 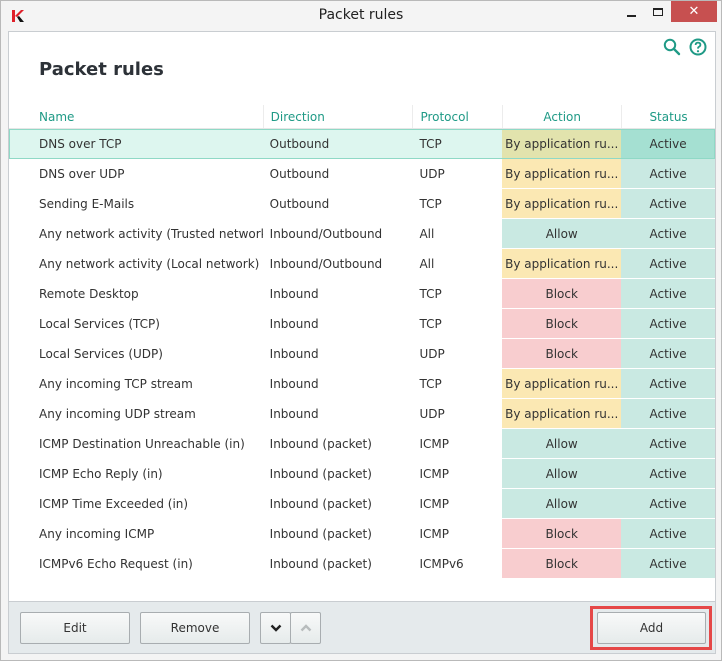 I want to click on close-icon: ✕, so click(x=694, y=11).